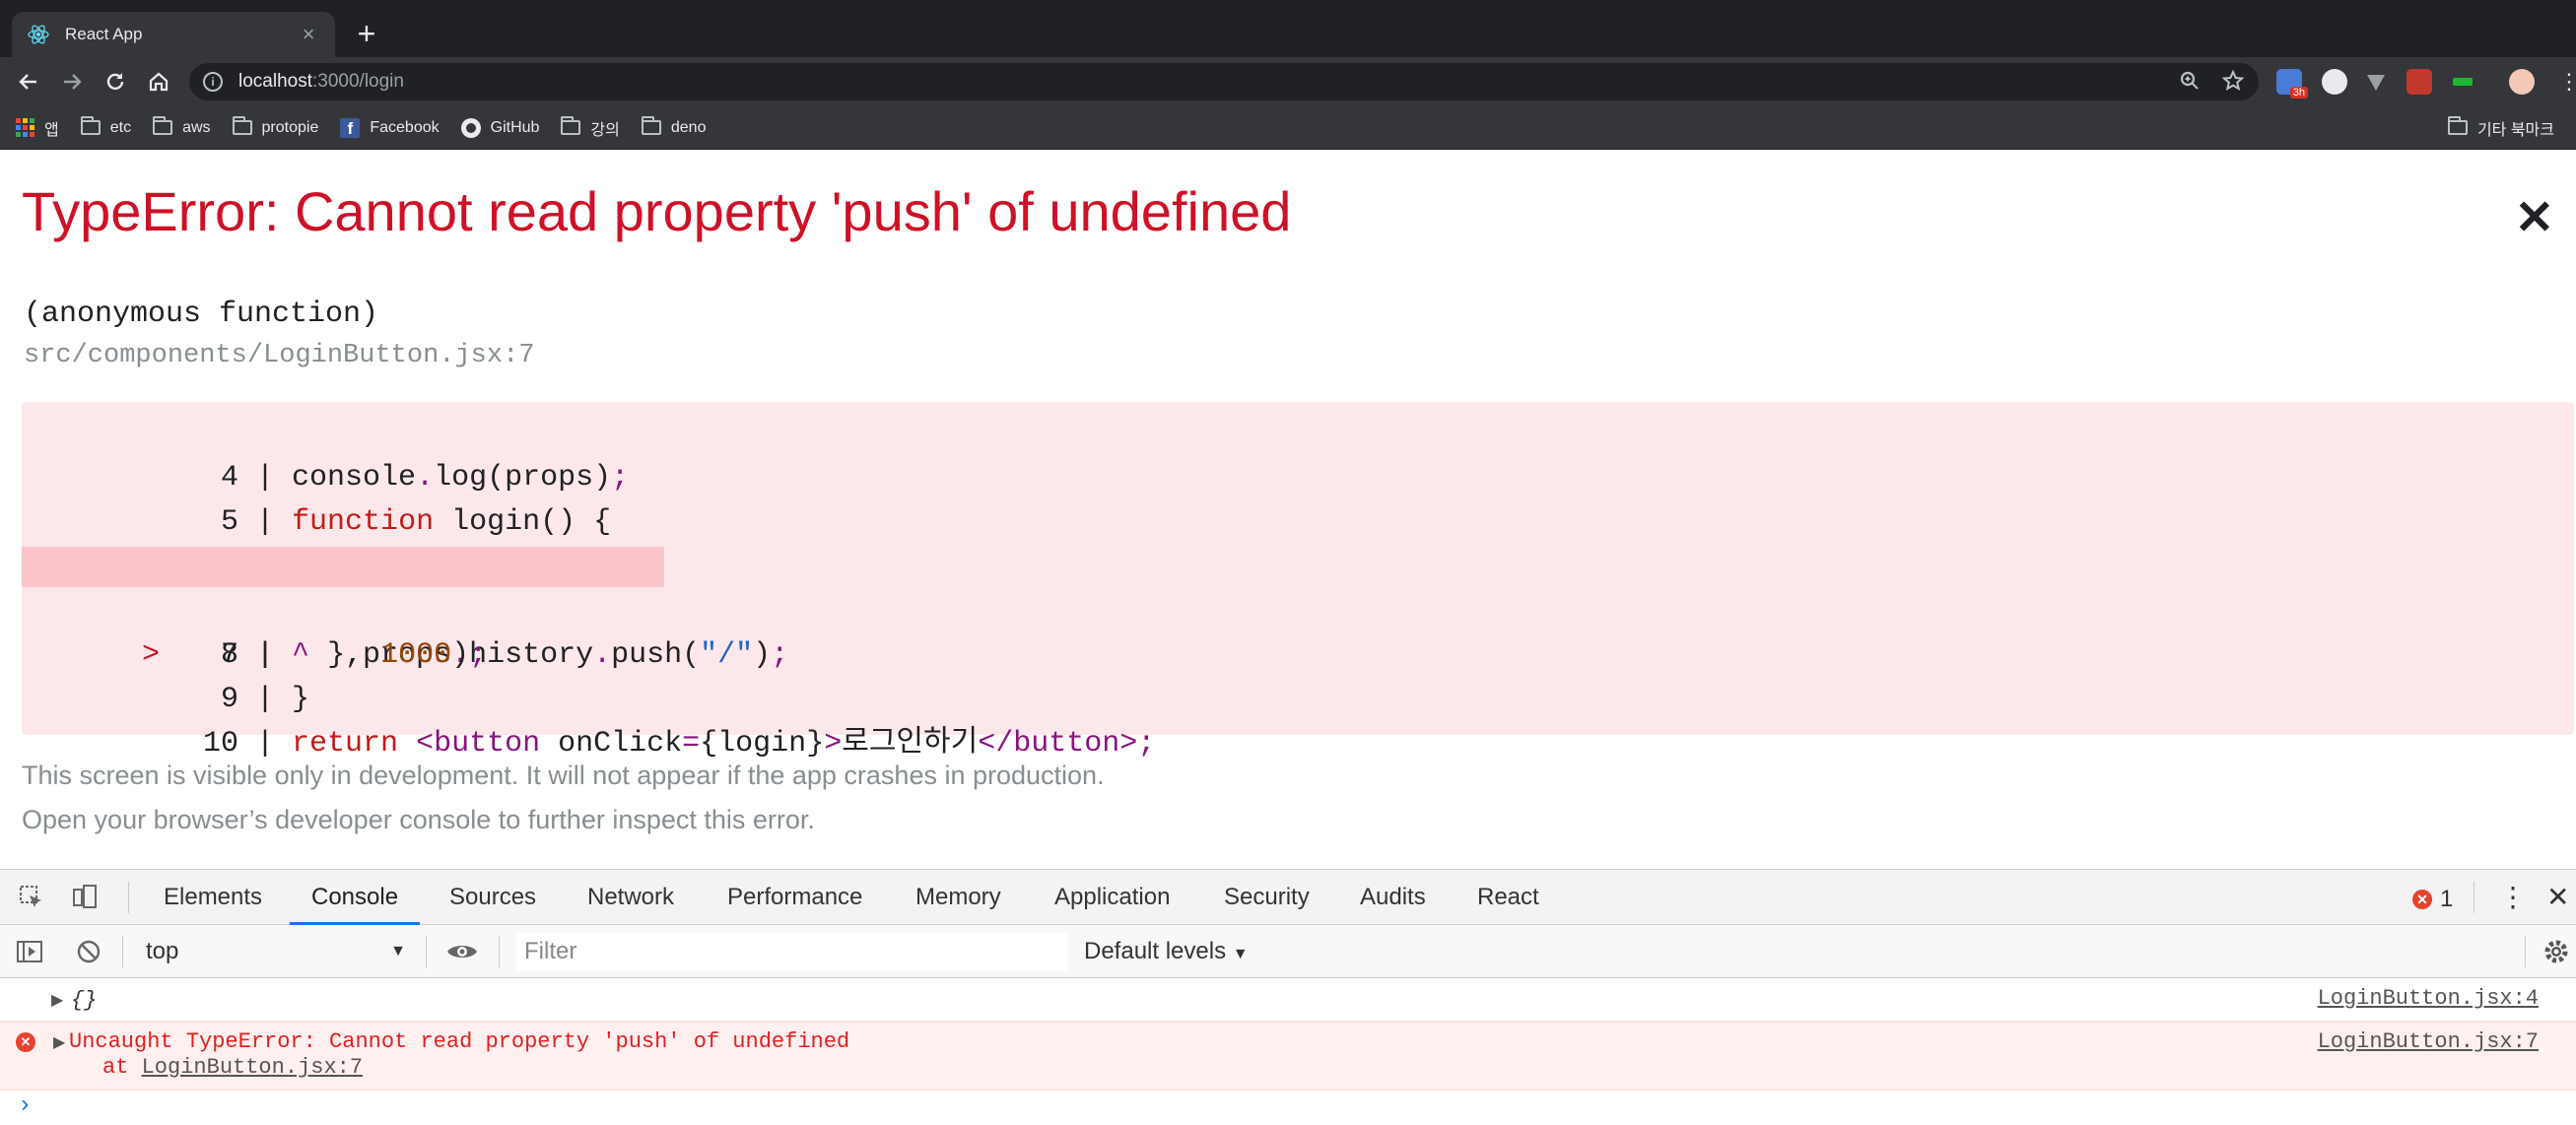  What do you see at coordinates (2233, 81) in the screenshot?
I see `star-icon` at bounding box center [2233, 81].